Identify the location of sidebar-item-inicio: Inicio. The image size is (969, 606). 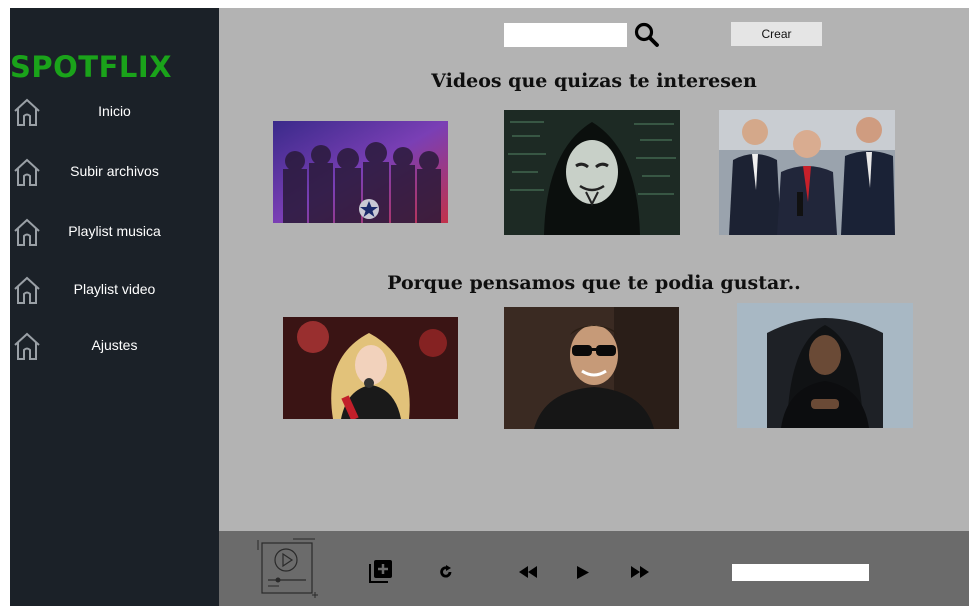
(114, 112).